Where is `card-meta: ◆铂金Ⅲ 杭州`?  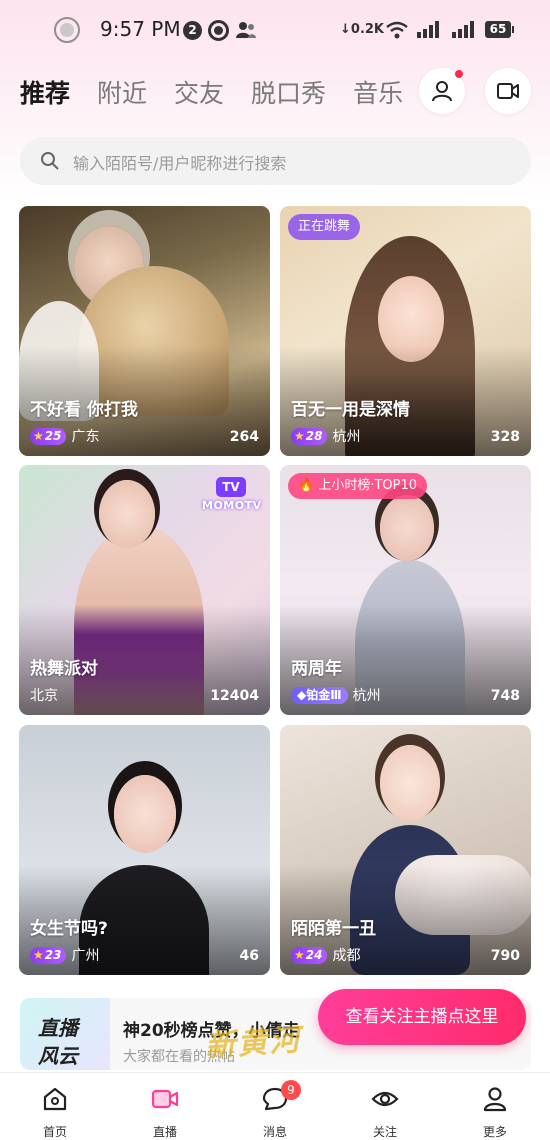
card-meta: ◆铂金Ⅲ 杭州 is located at coordinates (336, 695).